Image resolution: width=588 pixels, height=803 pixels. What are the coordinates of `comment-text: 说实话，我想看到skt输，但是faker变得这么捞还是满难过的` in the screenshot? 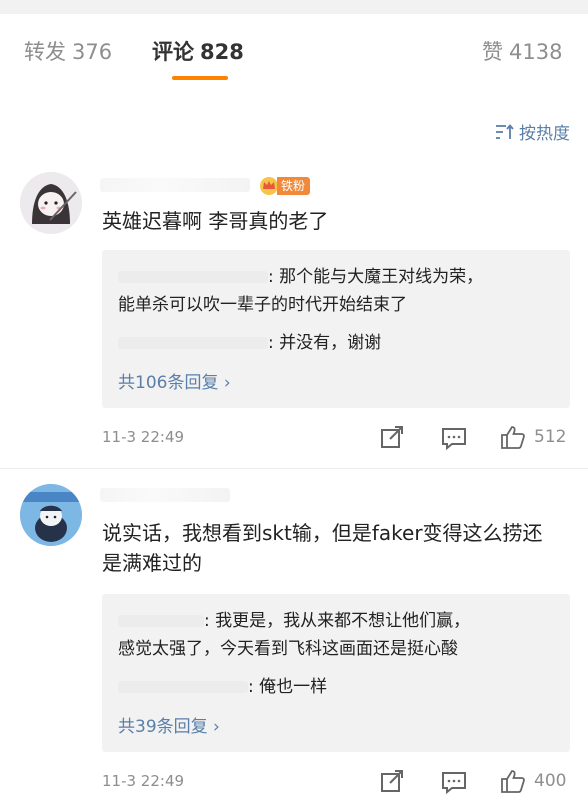 It's located at (322, 548).